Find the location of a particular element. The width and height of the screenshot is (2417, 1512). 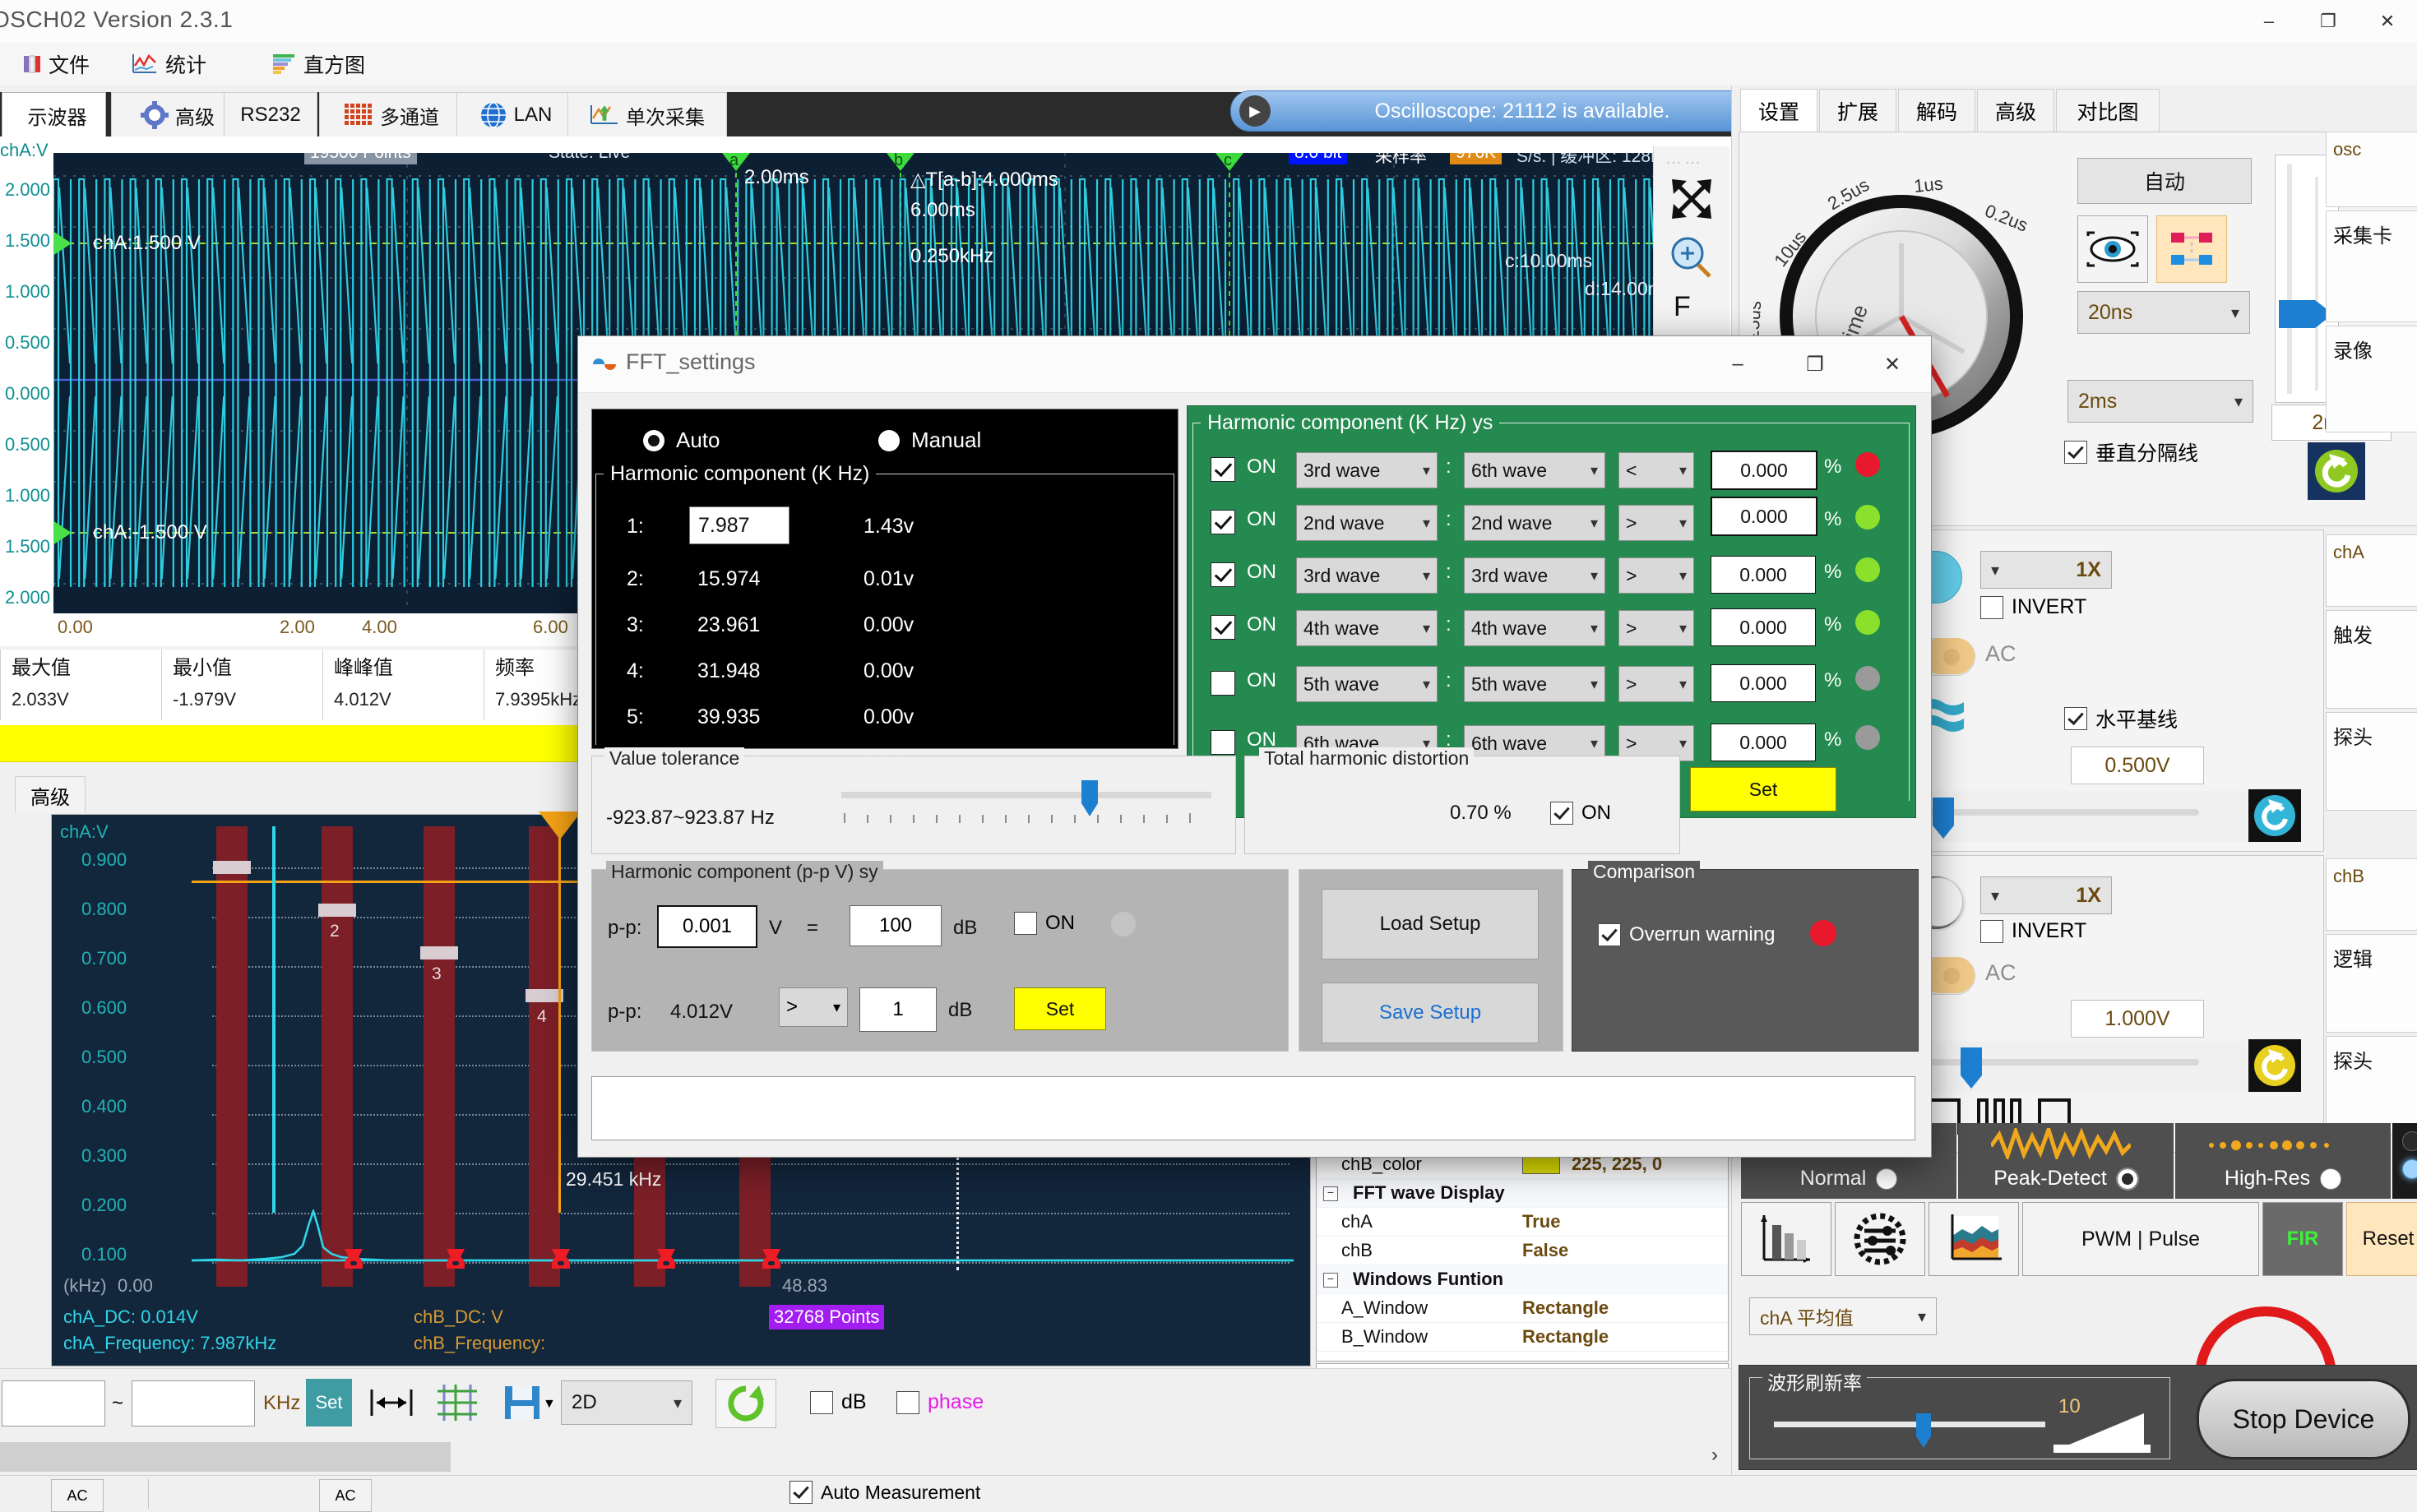

pp-set-button: Set is located at coordinates (1060, 1008).